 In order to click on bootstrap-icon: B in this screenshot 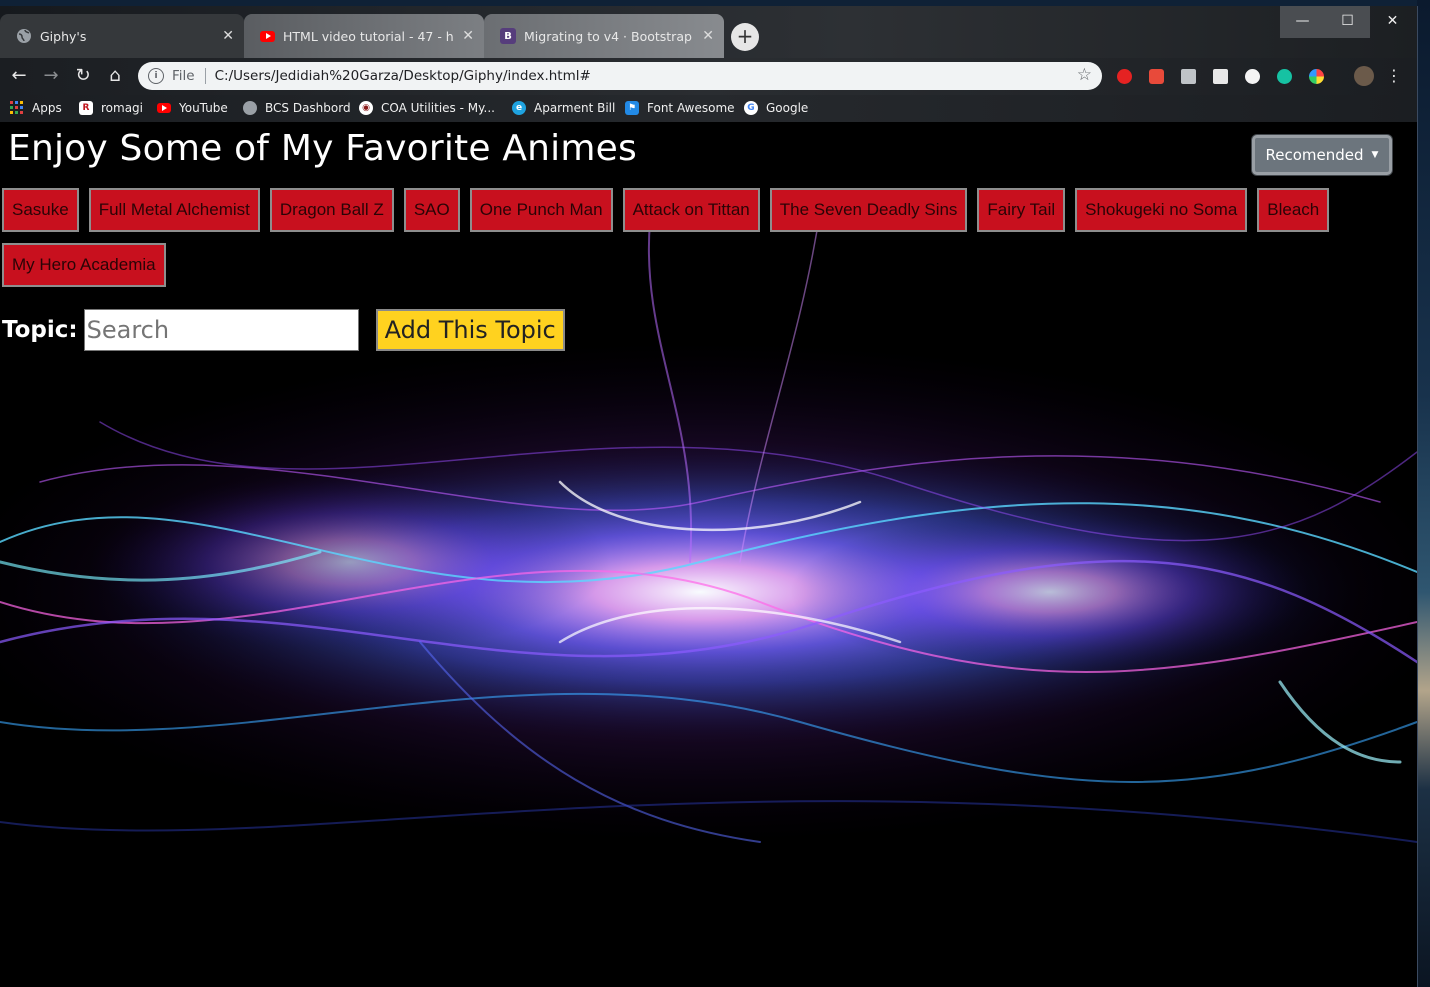, I will do `click(508, 36)`.